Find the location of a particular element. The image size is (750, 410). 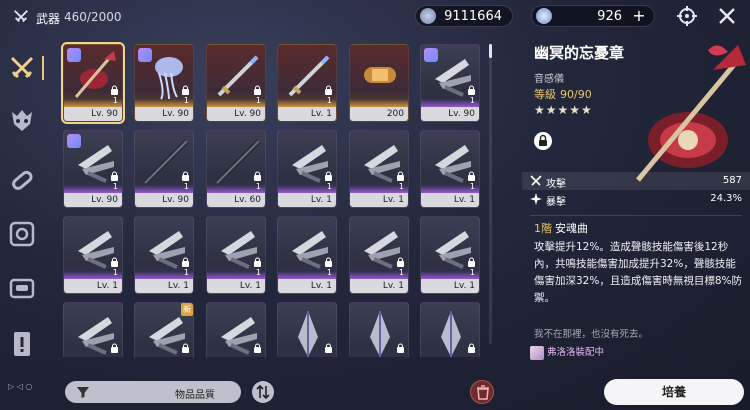

quality-filter: 物品品質 is located at coordinates (153, 392).